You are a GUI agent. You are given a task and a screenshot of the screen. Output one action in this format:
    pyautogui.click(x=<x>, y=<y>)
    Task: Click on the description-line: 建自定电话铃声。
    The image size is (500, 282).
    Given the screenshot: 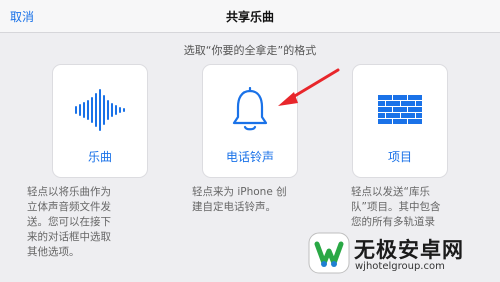 What is the action you would take?
    pyautogui.click(x=234, y=207)
    